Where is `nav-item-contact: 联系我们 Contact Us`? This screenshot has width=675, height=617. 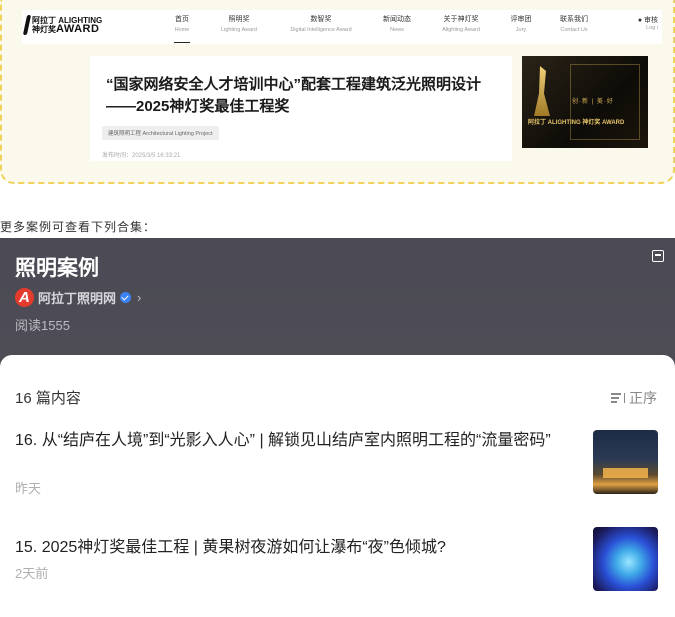 nav-item-contact: 联系我们 Contact Us is located at coordinates (574, 25).